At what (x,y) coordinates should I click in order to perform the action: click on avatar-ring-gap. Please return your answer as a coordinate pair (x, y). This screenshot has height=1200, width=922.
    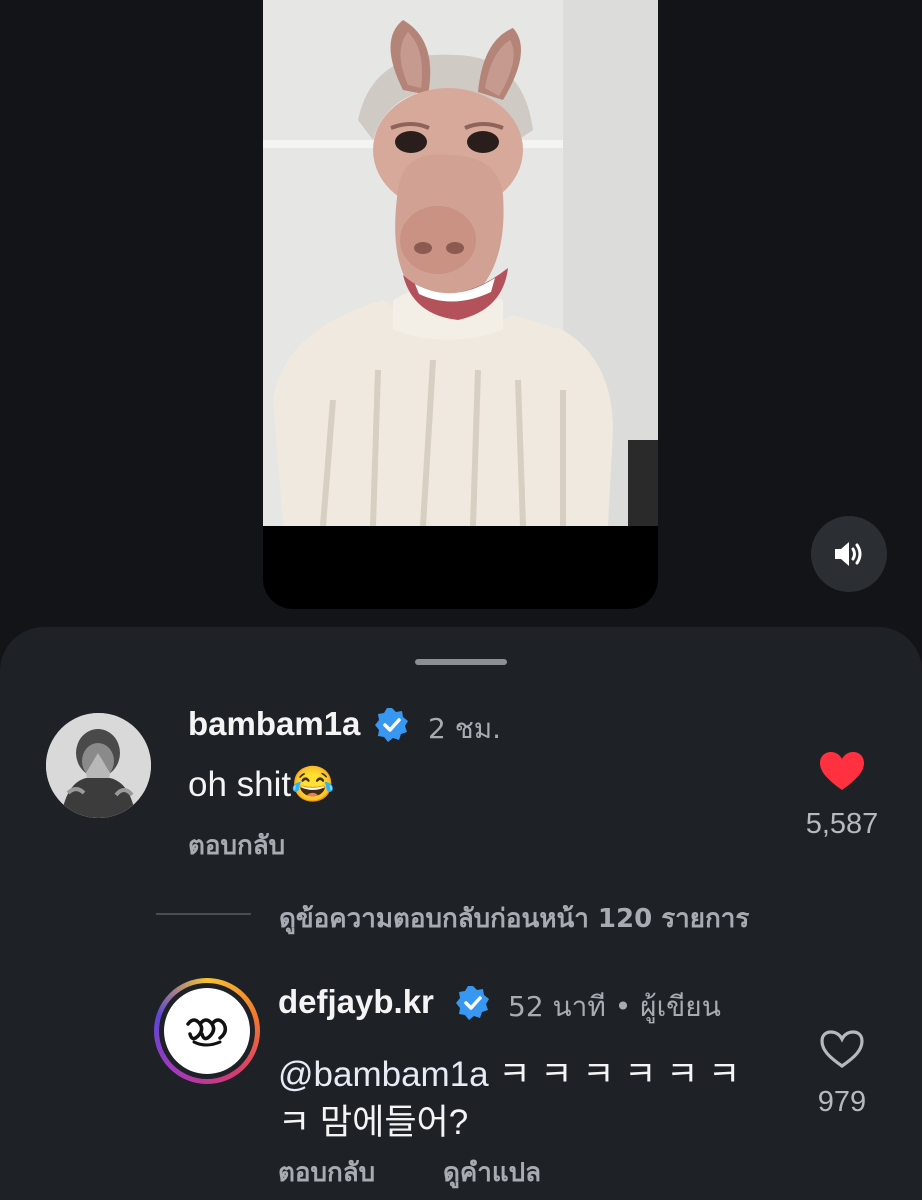
    Looking at the image, I should click on (207, 1031).